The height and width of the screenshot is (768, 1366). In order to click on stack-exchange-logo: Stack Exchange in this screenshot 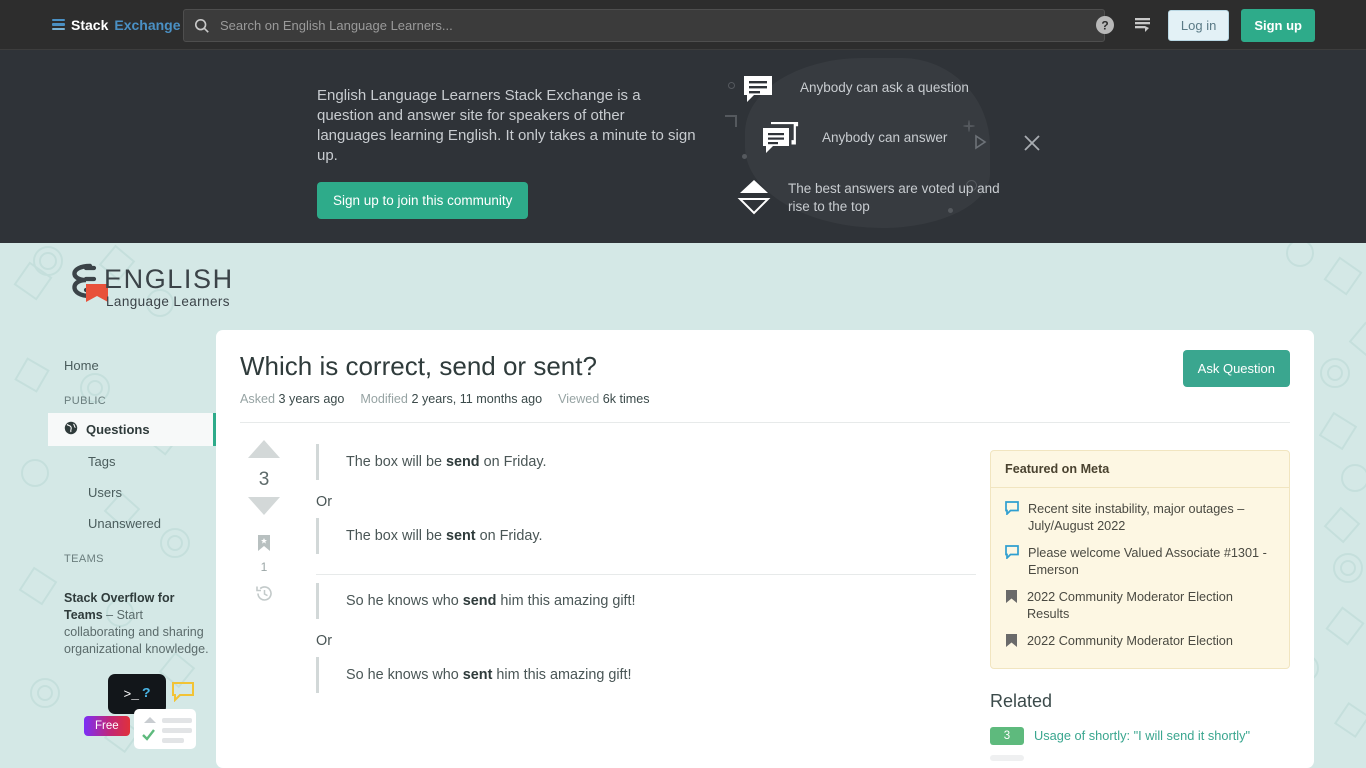, I will do `click(116, 25)`.